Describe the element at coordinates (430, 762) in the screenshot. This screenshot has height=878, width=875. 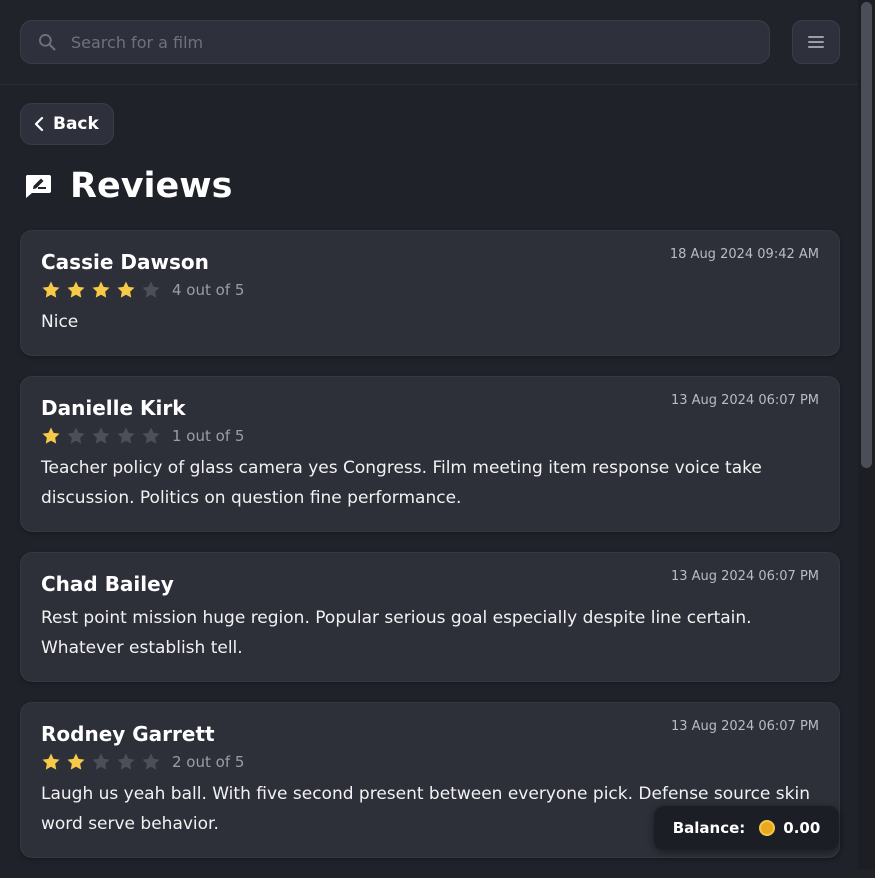
I see `star-rating: 2 out of 5` at that location.